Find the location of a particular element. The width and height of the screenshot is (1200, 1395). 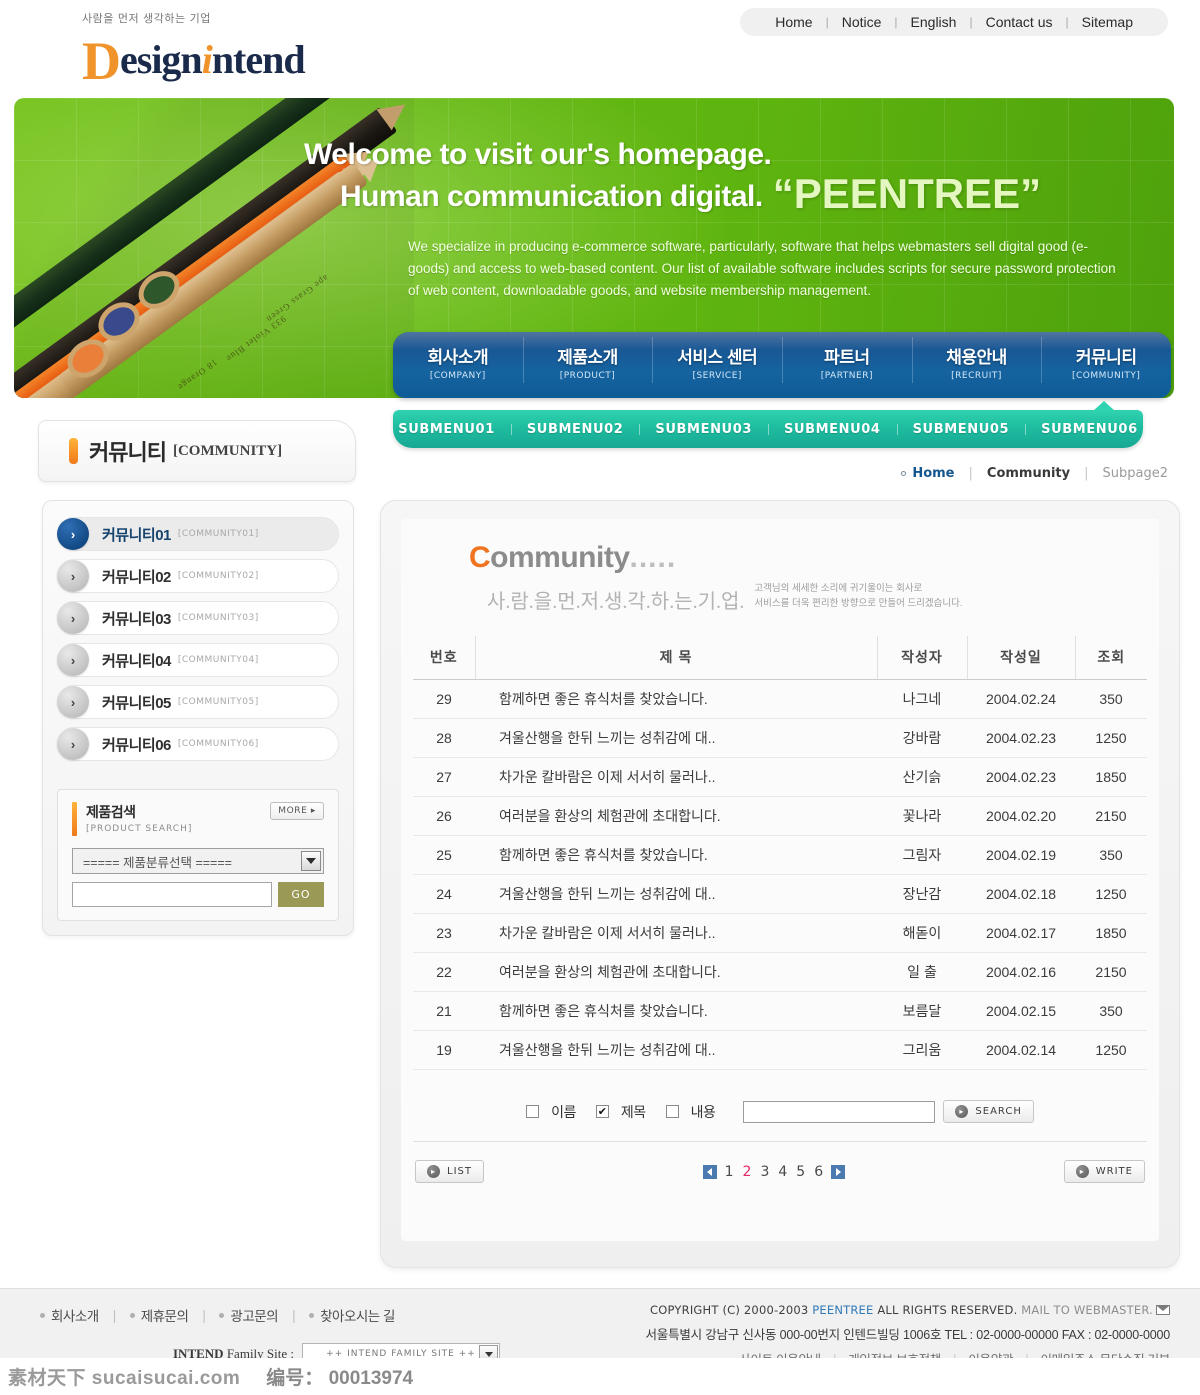

pagination-page-3: 3 is located at coordinates (764, 1172).